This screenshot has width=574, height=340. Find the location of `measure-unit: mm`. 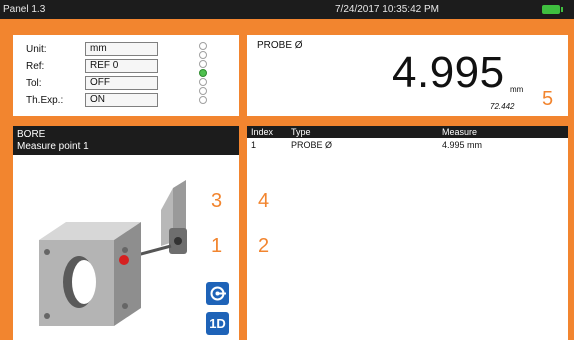

measure-unit: mm is located at coordinates (517, 89).